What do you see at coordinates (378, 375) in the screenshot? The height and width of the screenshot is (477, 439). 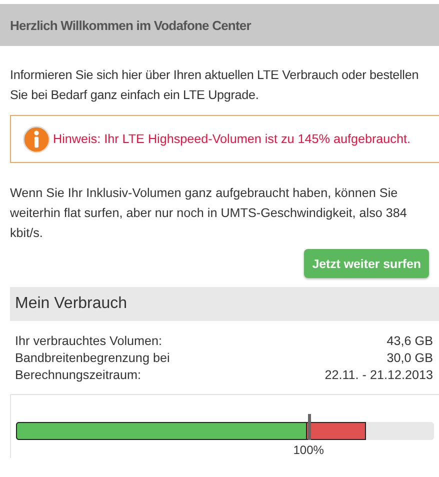 I see `usage-value: 22.11. - 21.12.2013` at bounding box center [378, 375].